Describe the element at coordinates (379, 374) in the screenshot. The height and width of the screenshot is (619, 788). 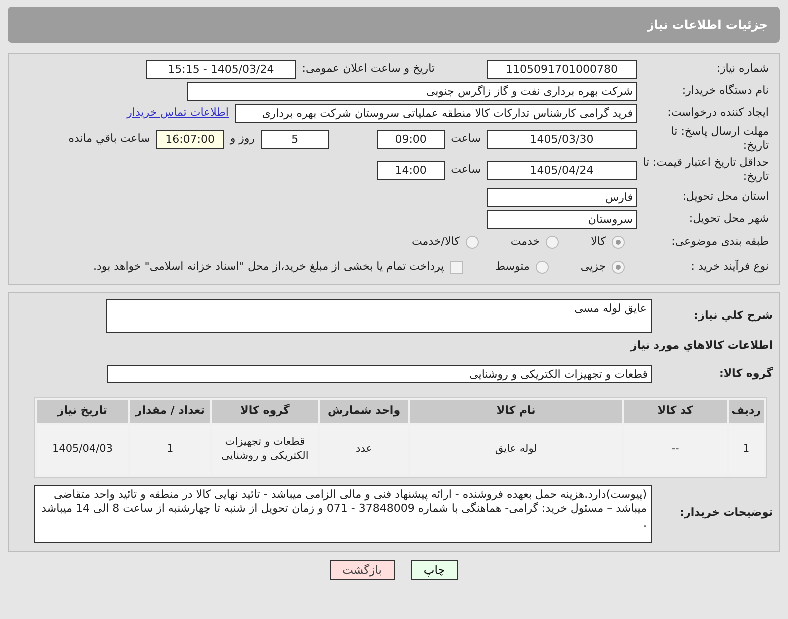
I see `input-field: قطعات و تجهیزات الکتریکی و روشنایی` at that location.